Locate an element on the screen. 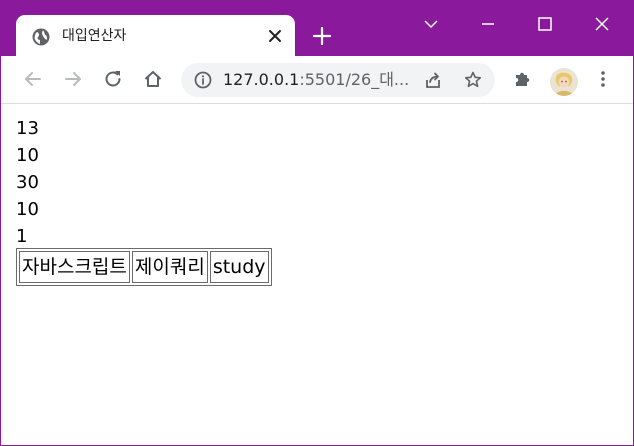 This screenshot has width=634, height=446. home-icon is located at coordinates (153, 79).